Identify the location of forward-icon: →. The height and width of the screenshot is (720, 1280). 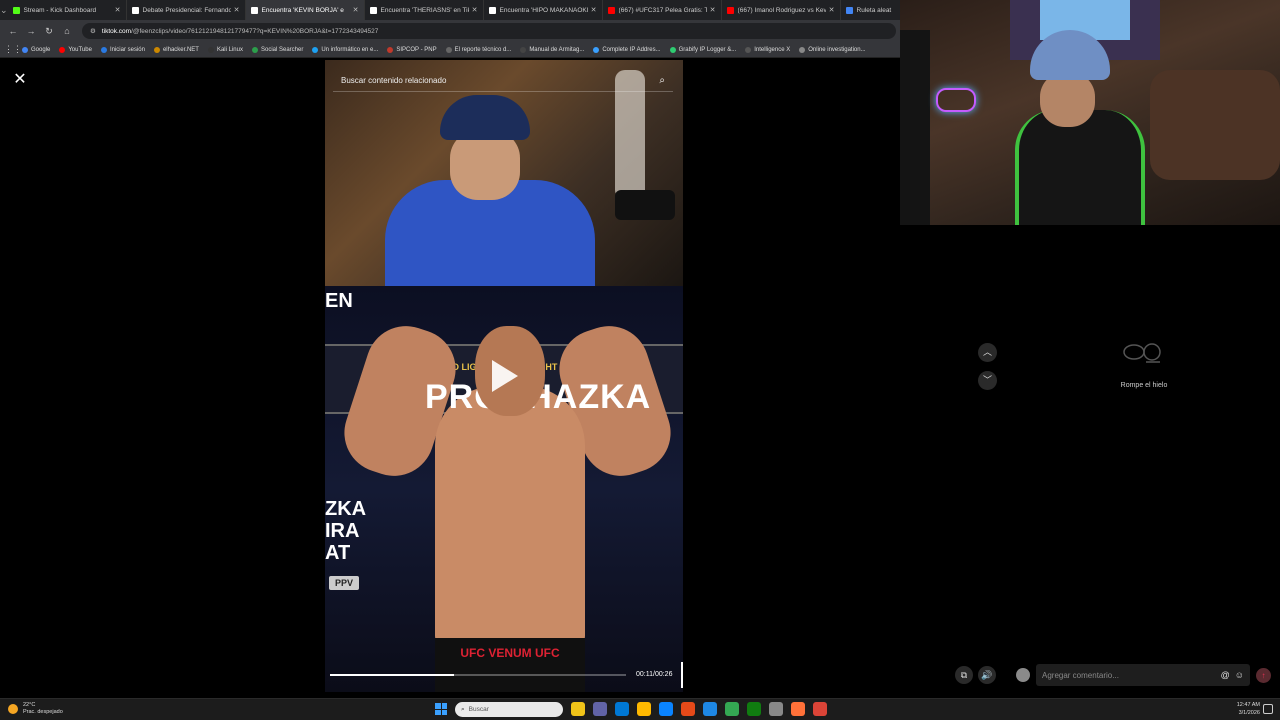
(31, 31).